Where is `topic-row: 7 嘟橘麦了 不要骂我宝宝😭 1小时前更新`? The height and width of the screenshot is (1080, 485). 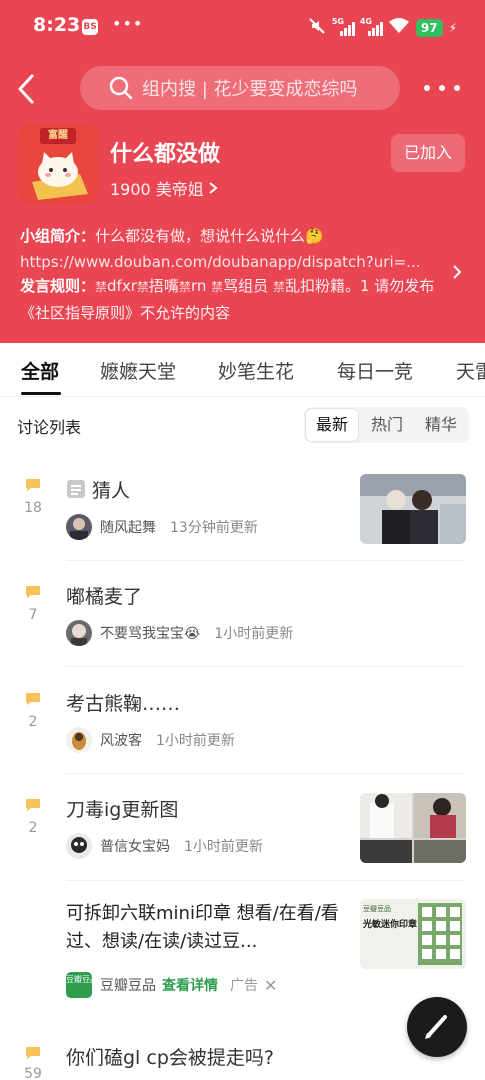
topic-row: 7 嘟橘麦了 不要骂我宝宝😭 1小时前更新 is located at coordinates (242, 622).